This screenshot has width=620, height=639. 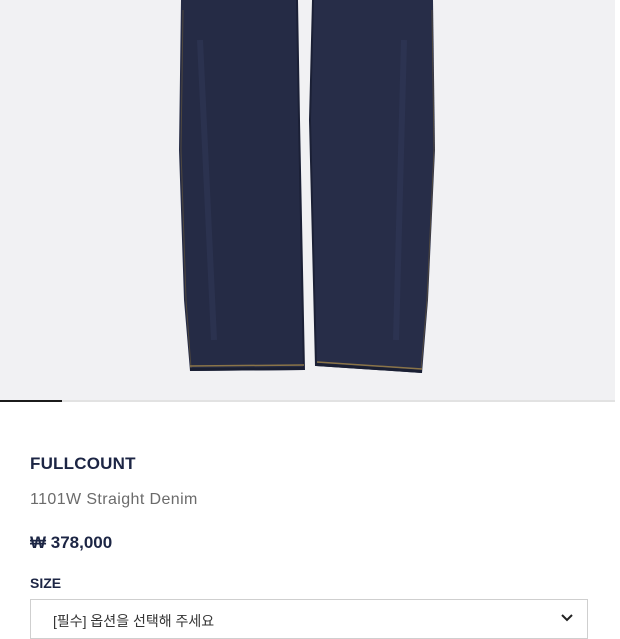 I want to click on size-select: [필수] 옵션을 선택해 주세요, so click(x=309, y=619).